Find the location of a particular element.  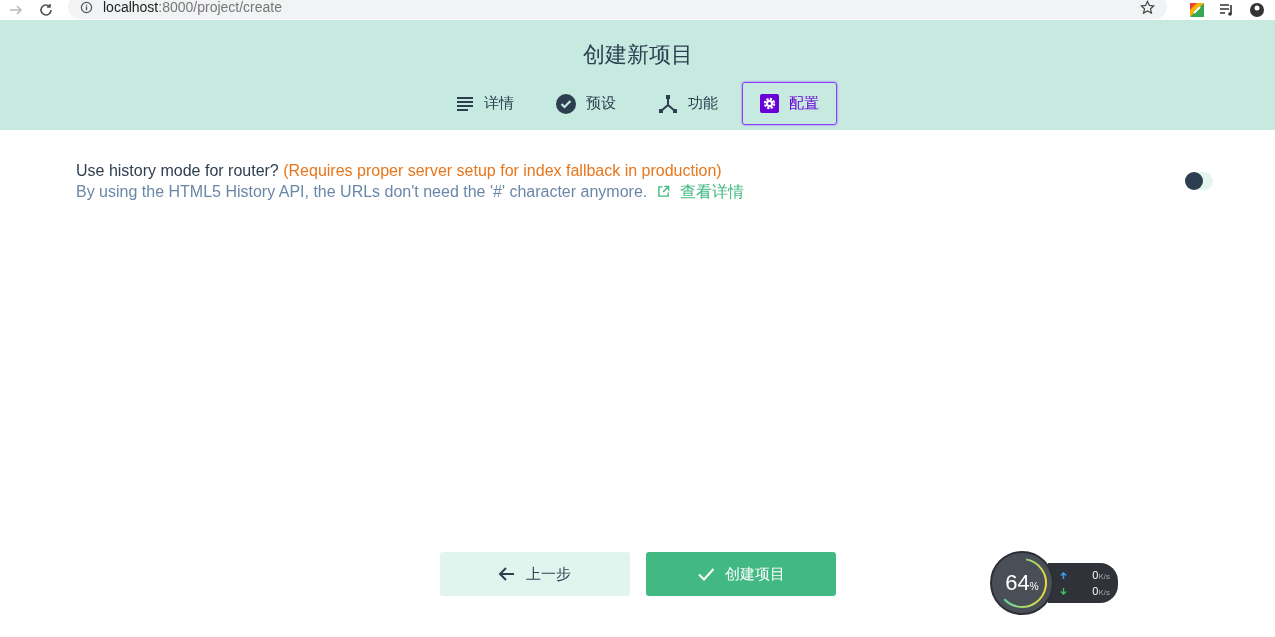

fork-icon is located at coordinates (668, 103).